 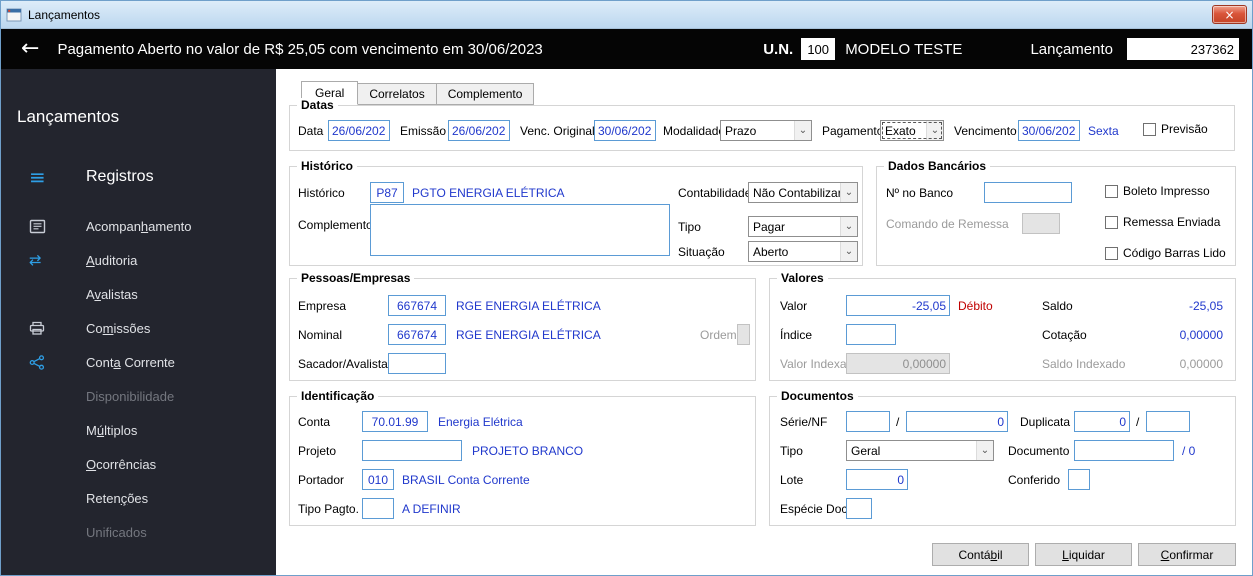 What do you see at coordinates (626, 15) in the screenshot?
I see `titlebar: Lançamentos ×` at bounding box center [626, 15].